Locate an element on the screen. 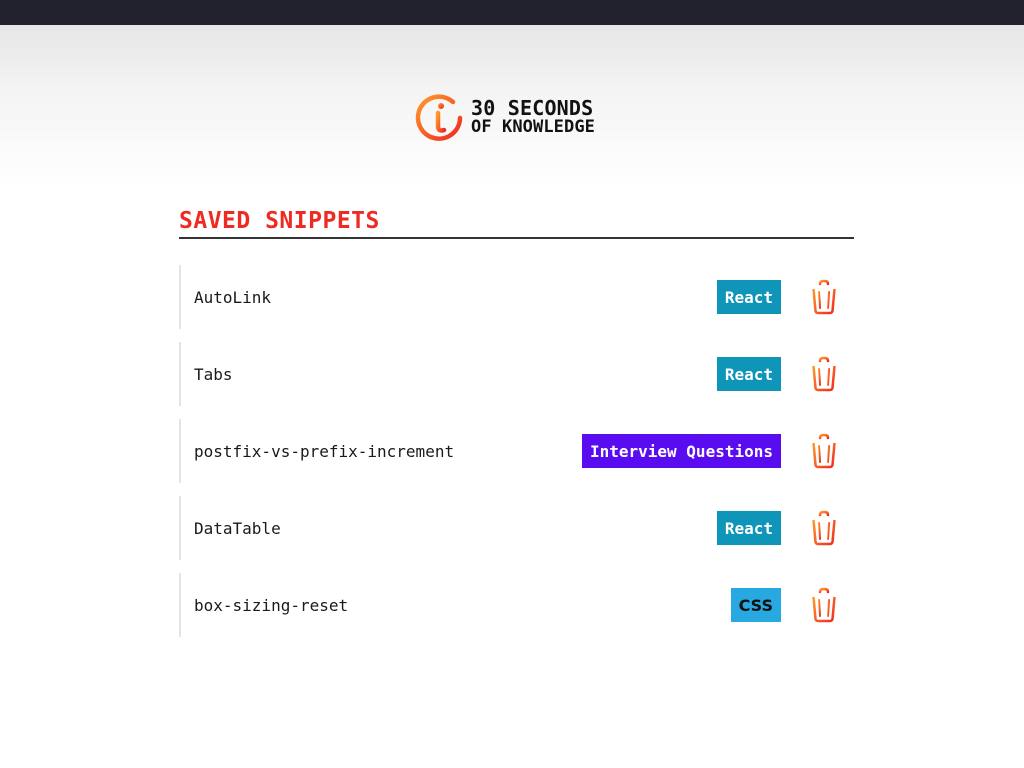  browser-top-bar is located at coordinates (512, 12).